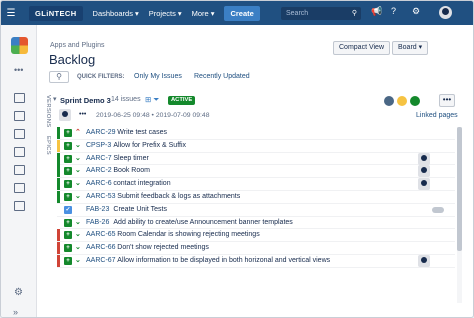 Image resolution: width=474 pixels, height=318 pixels. Describe the element at coordinates (256, 159) in the screenshot. I see `issue-row: + ⌄ AARC-7 Sleep timer` at that location.